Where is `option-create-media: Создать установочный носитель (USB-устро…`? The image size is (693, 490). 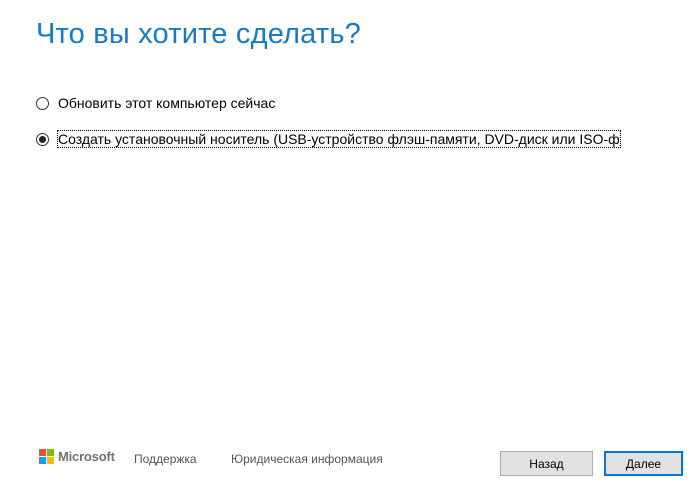 option-create-media: Создать установочный носитель (USB-устро… is located at coordinates (342, 139).